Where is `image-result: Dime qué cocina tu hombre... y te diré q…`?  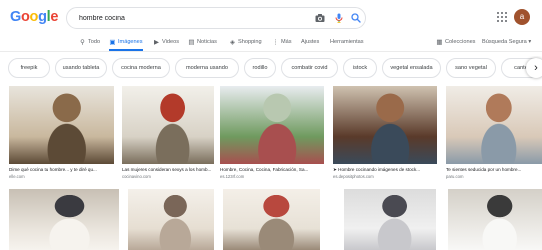
image-result: Dime qué cocina tu hombre... y te diré q… is located at coordinates (61, 134).